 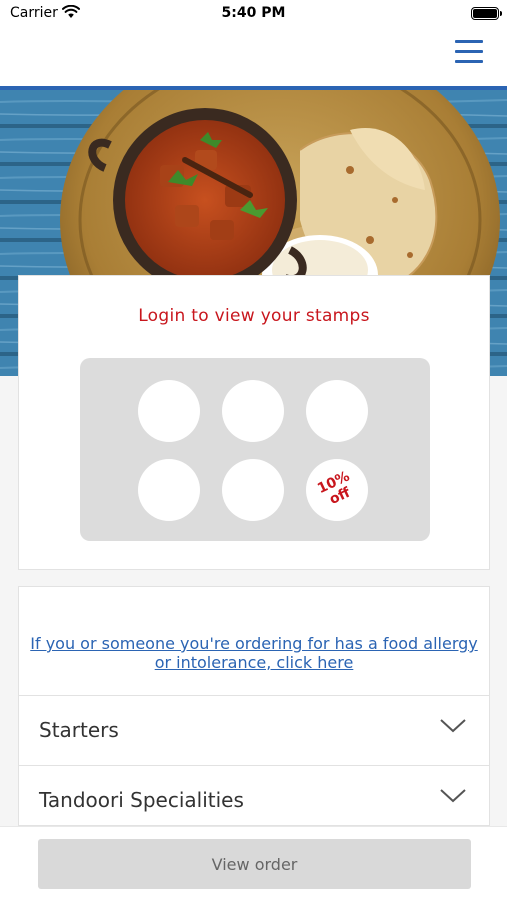 I want to click on battery-icon, so click(x=486, y=13).